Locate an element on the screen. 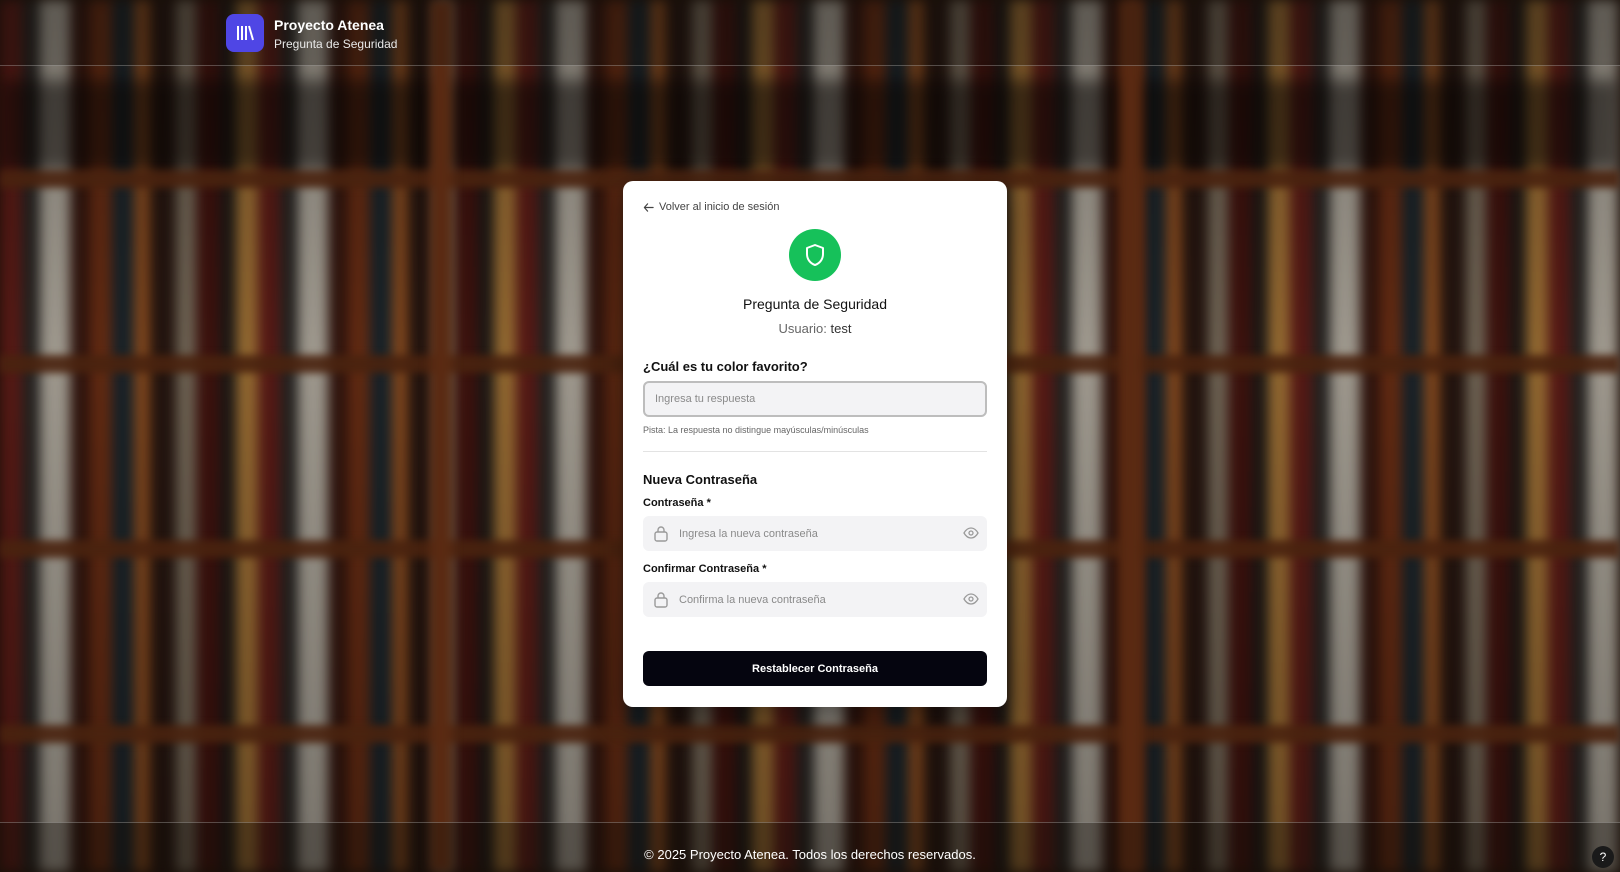 This screenshot has height=872, width=1620. confirm-password-input is located at coordinates (814, 599).